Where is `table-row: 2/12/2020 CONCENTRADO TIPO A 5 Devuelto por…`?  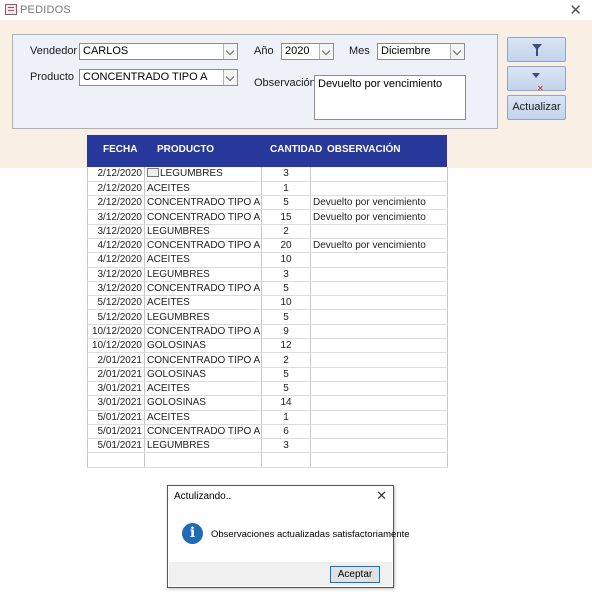 table-row: 2/12/2020 CONCENTRADO TIPO A 5 Devuelto por… is located at coordinates (267, 203).